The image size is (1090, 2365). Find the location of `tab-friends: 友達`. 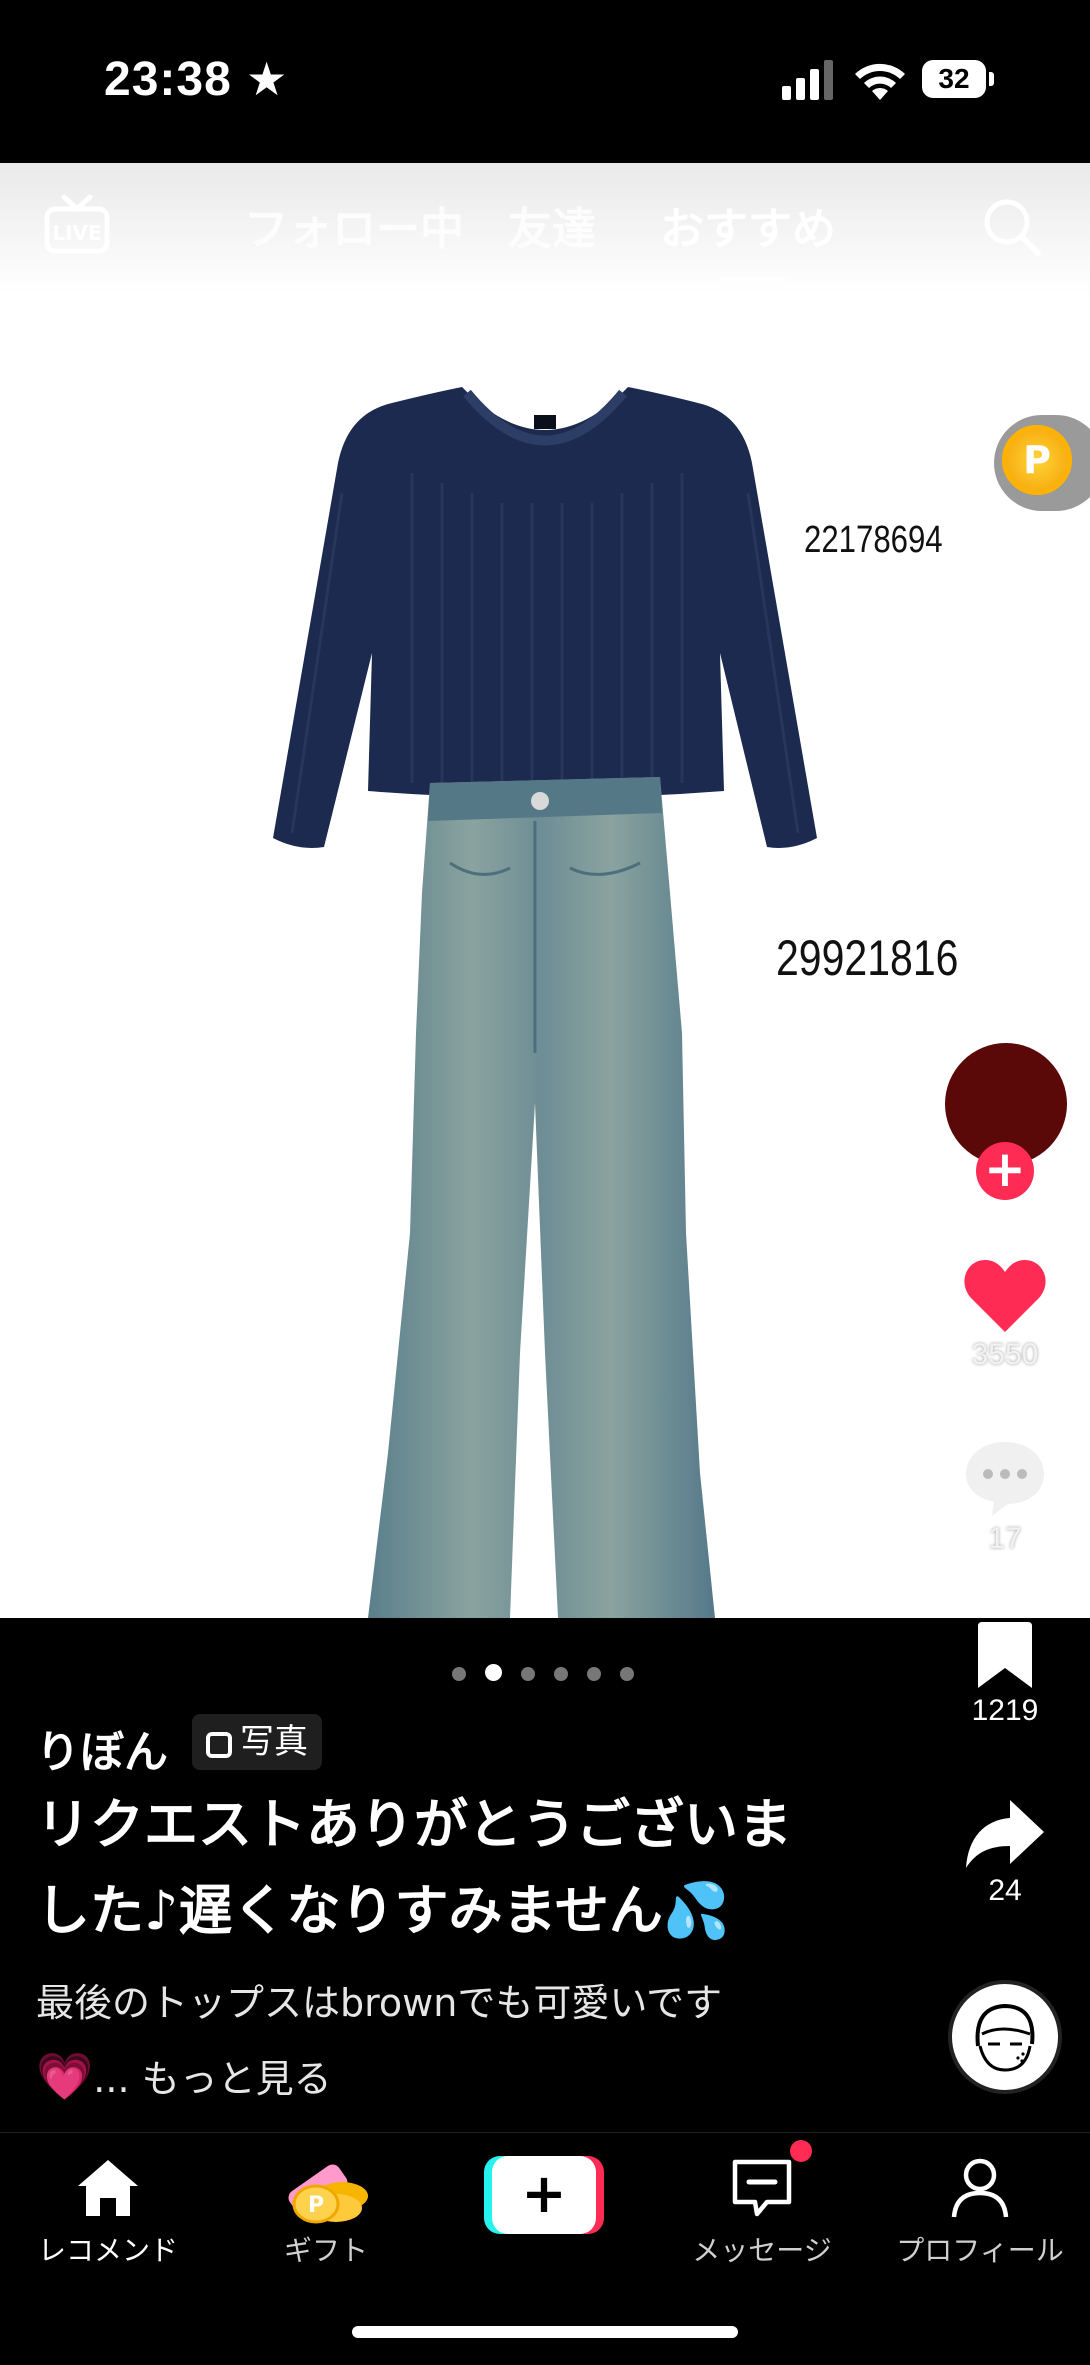

tab-friends: 友達 is located at coordinates (552, 225).